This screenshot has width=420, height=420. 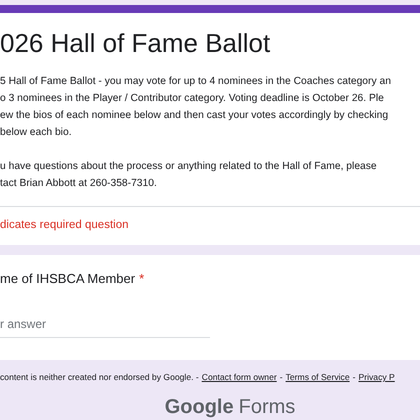 What do you see at coordinates (239, 377) in the screenshot?
I see `footer-link: Contact form owner` at bounding box center [239, 377].